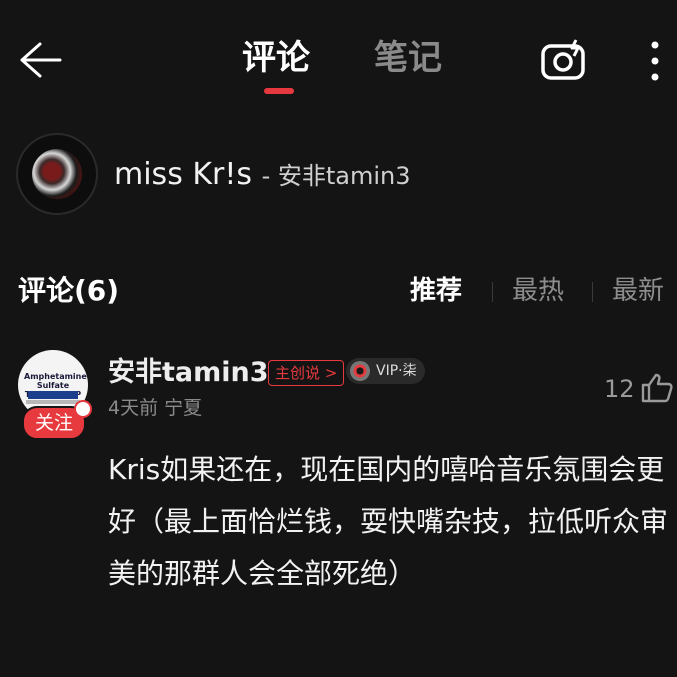  I want to click on song-cover-art, so click(57, 174).